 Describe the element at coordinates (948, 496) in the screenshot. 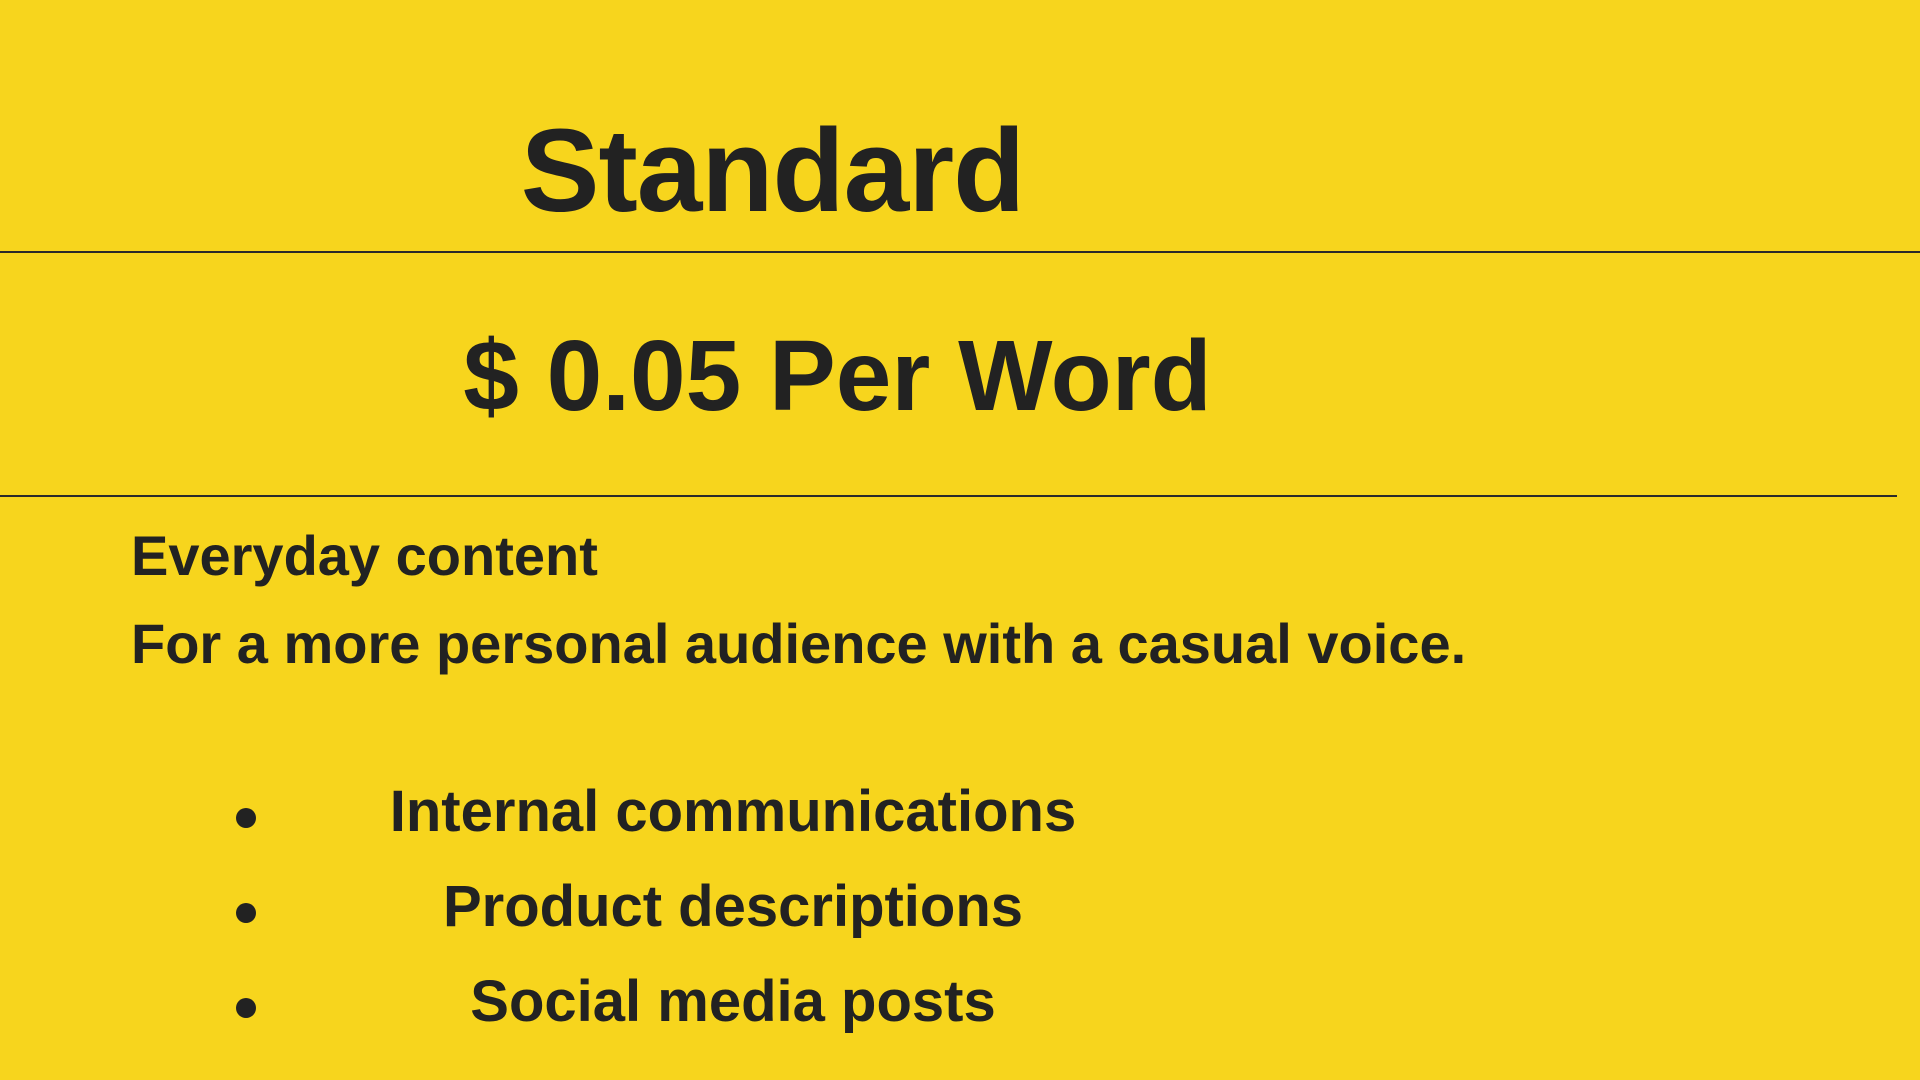

I see `divider-bottom` at that location.